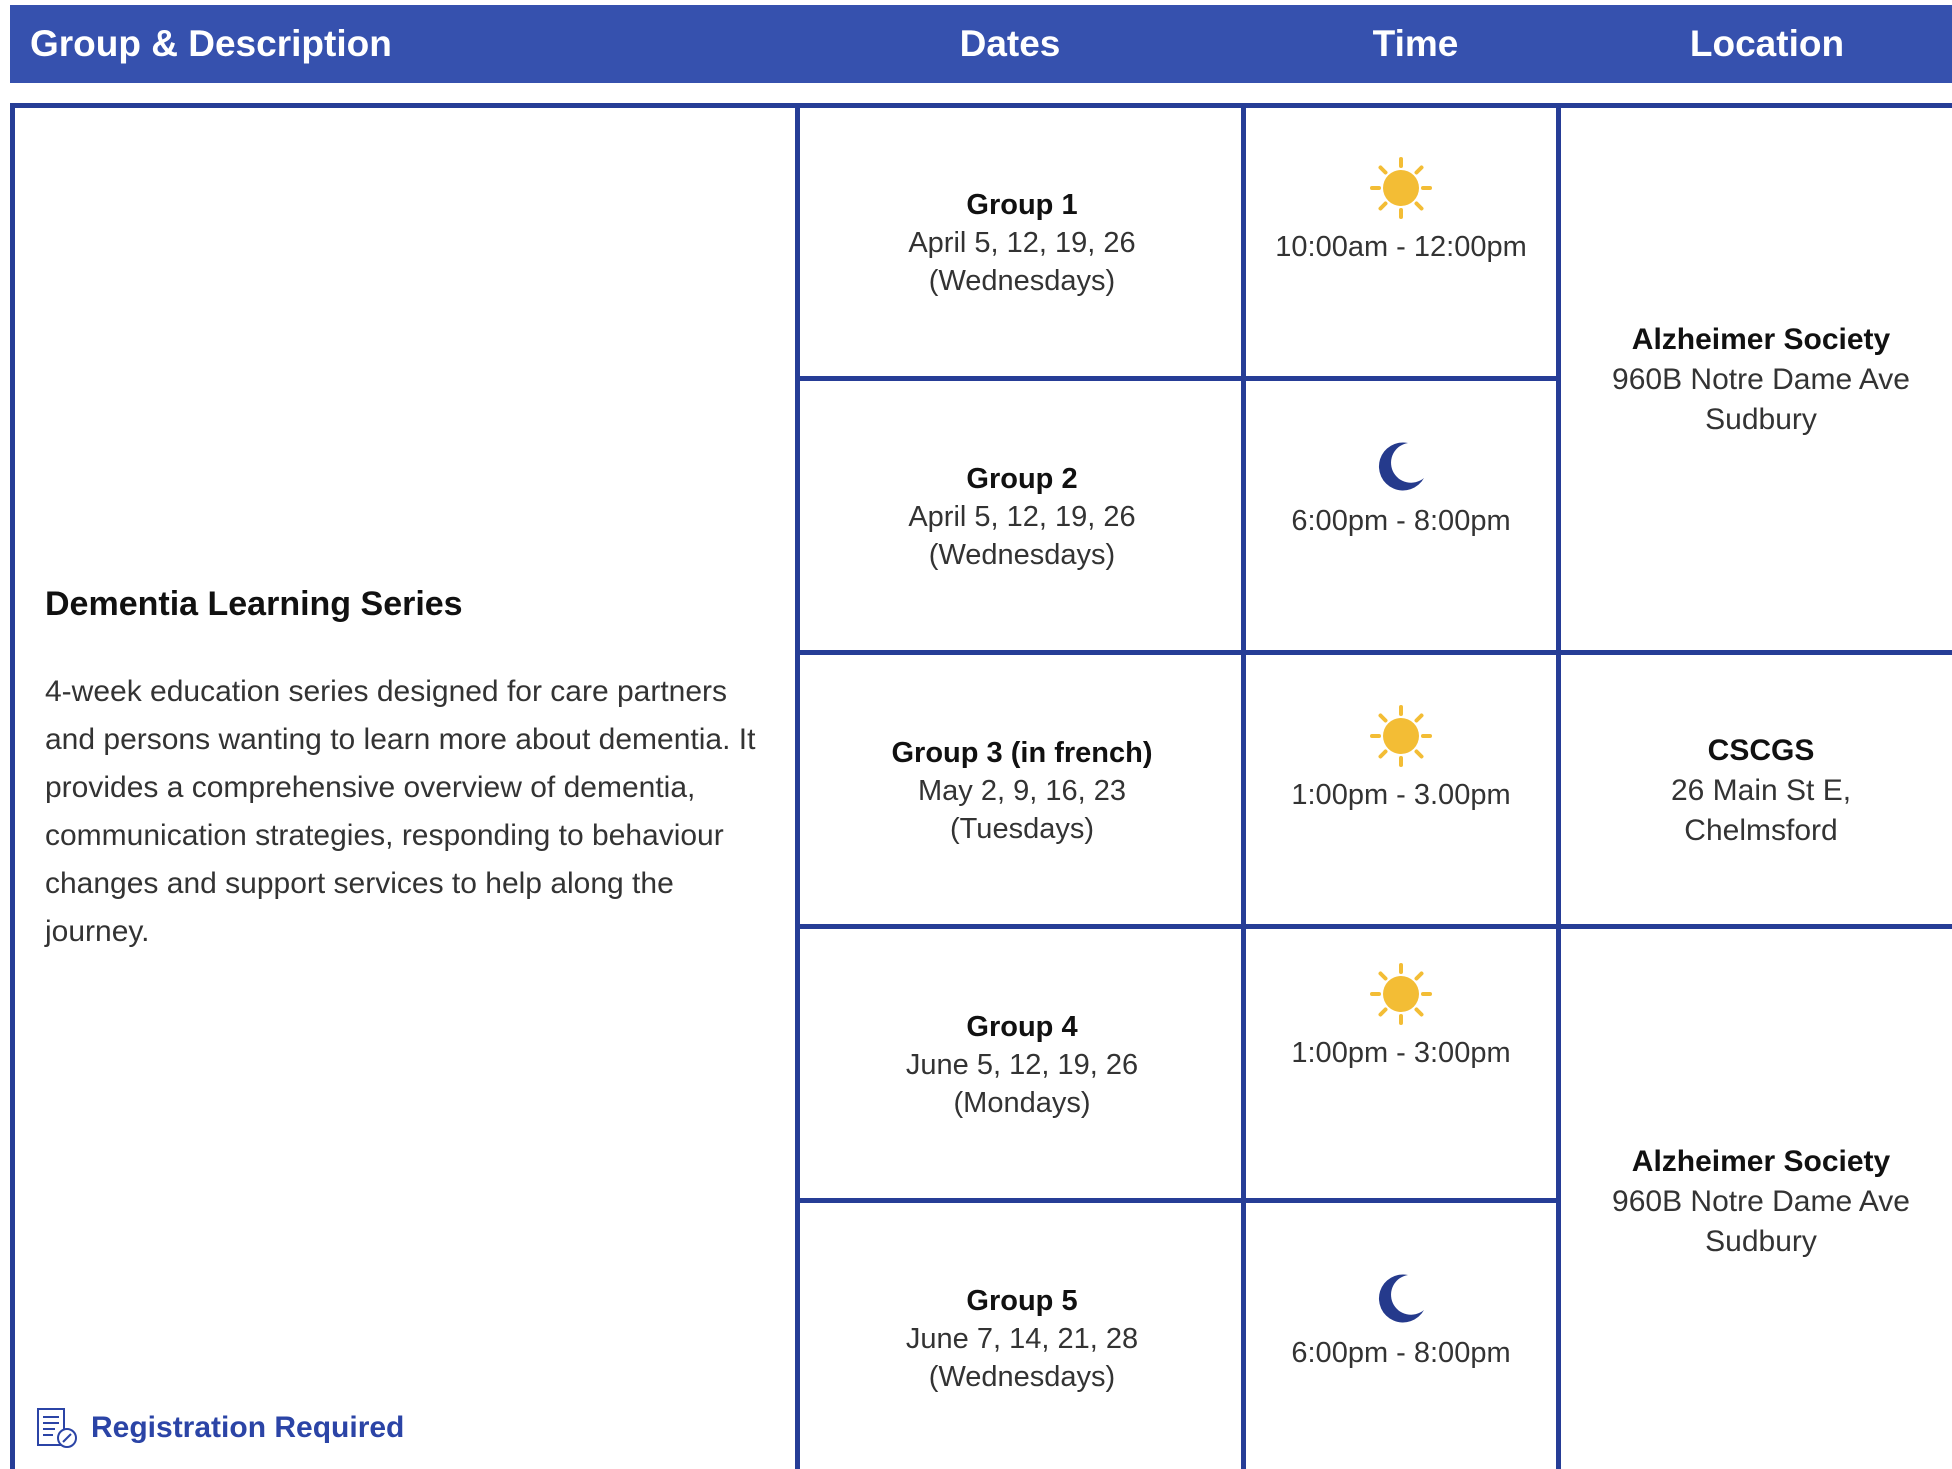 The image size is (1952, 1469). I want to click on registration-link: Registration Required, so click(219, 1428).